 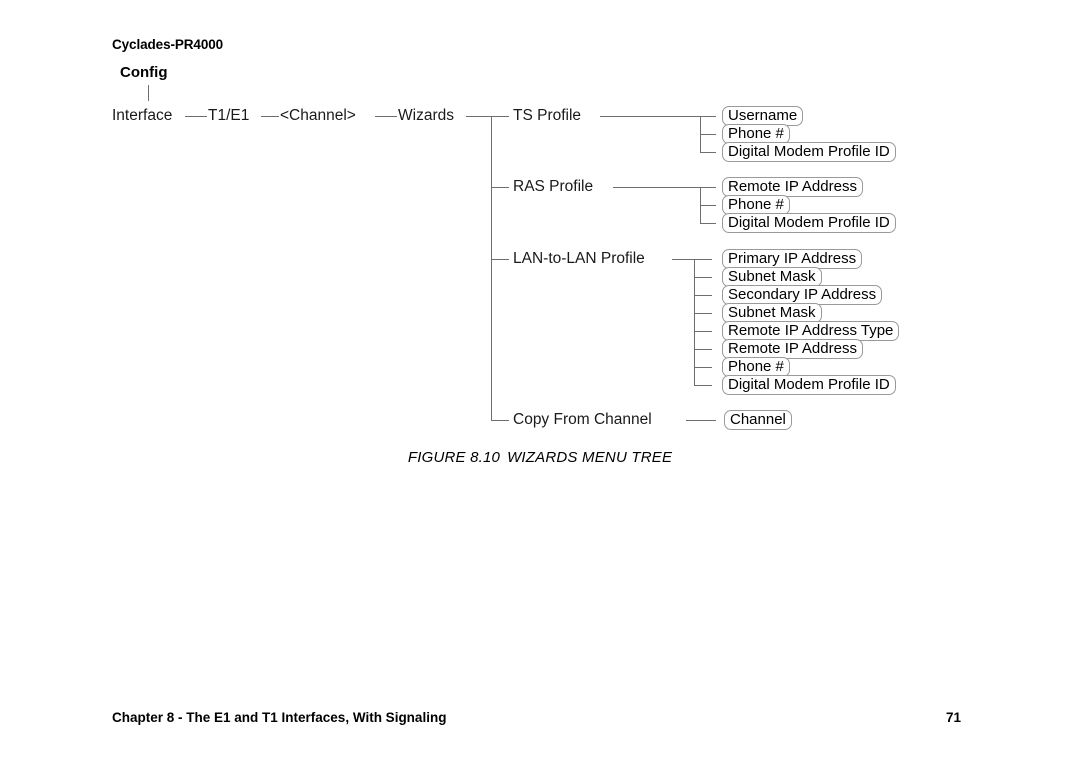 I want to click on leaf-channel: Channel, so click(x=758, y=420).